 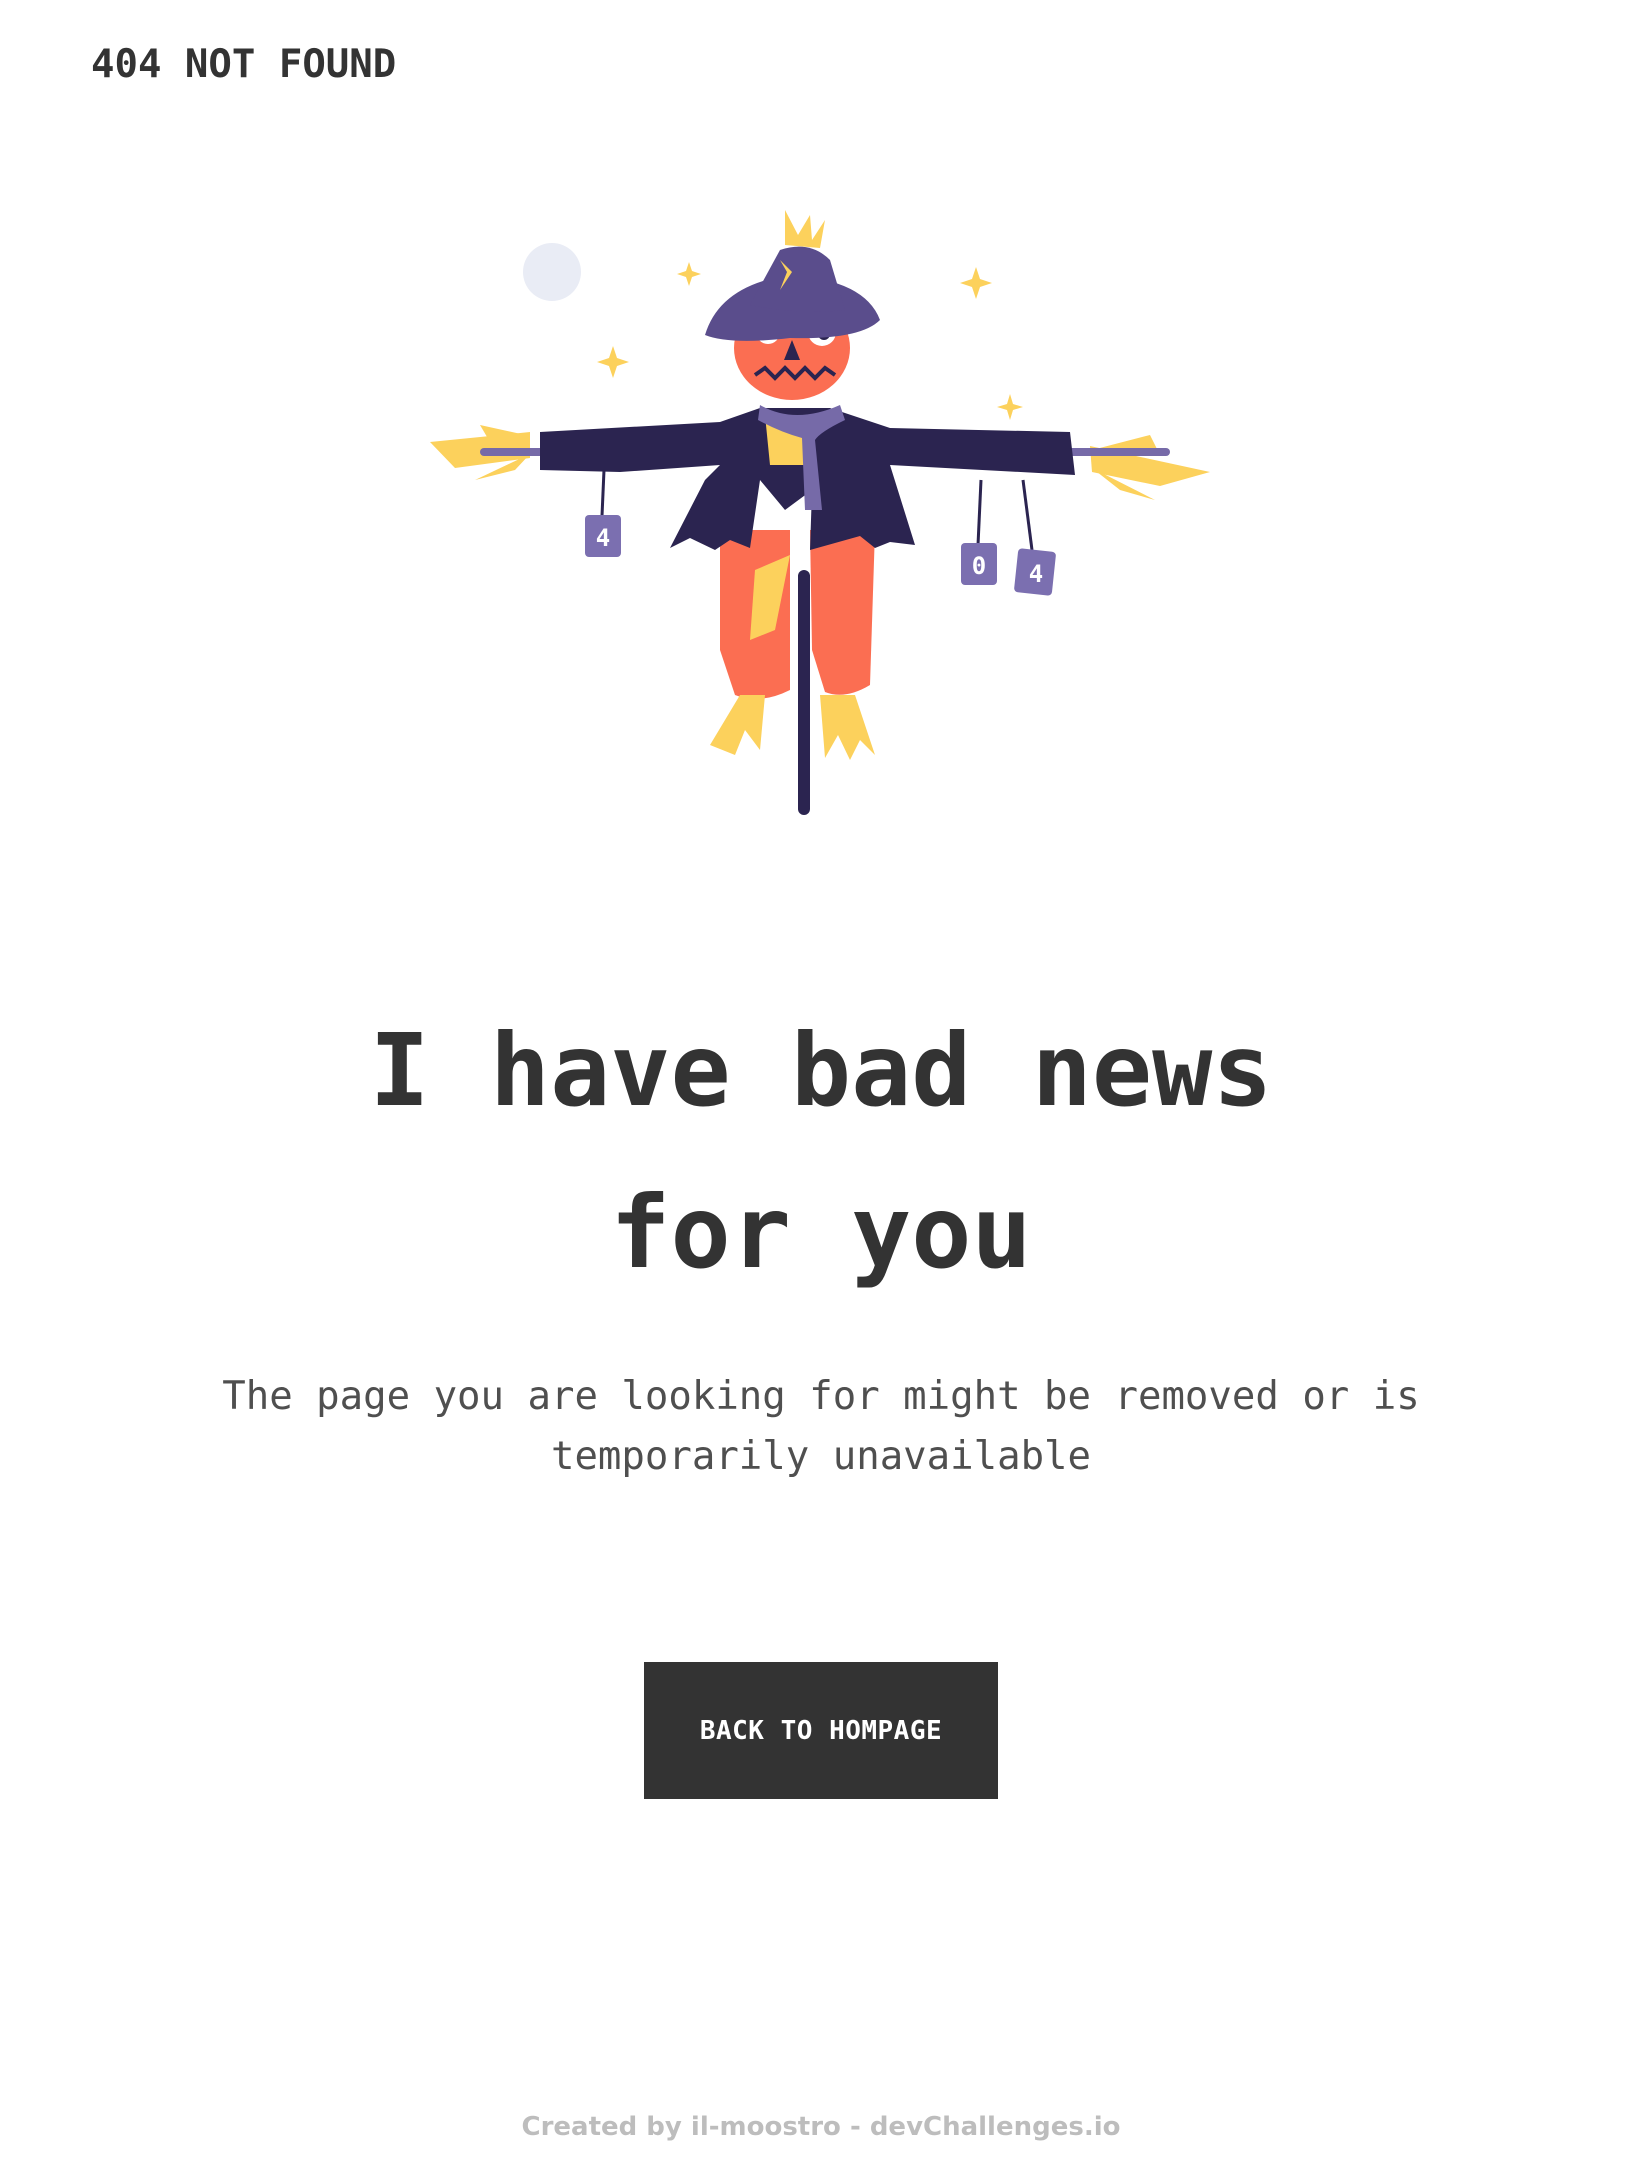 I want to click on arm-stick-right, so click(x=1115, y=452).